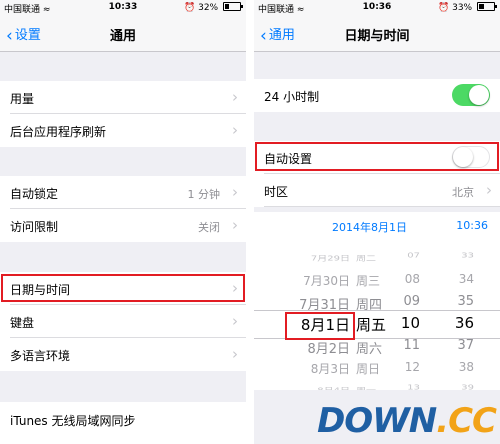 This screenshot has width=500, height=444. Describe the element at coordinates (467, 387) in the screenshot. I see `picker-minute-cell: 39` at that location.